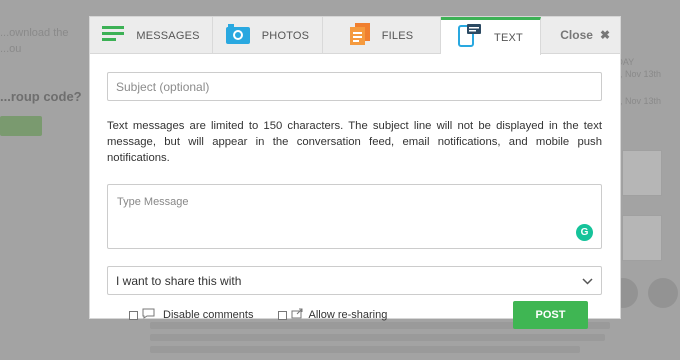 The image size is (680, 360). I want to click on disable-comments-checkbox: Disable comments, so click(191, 315).